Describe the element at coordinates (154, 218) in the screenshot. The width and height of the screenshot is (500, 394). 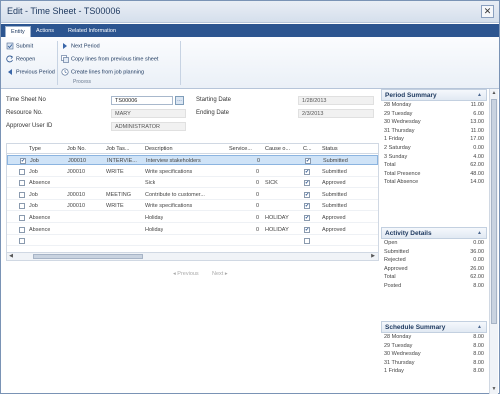
I see `cell-description: Holiday` at that location.